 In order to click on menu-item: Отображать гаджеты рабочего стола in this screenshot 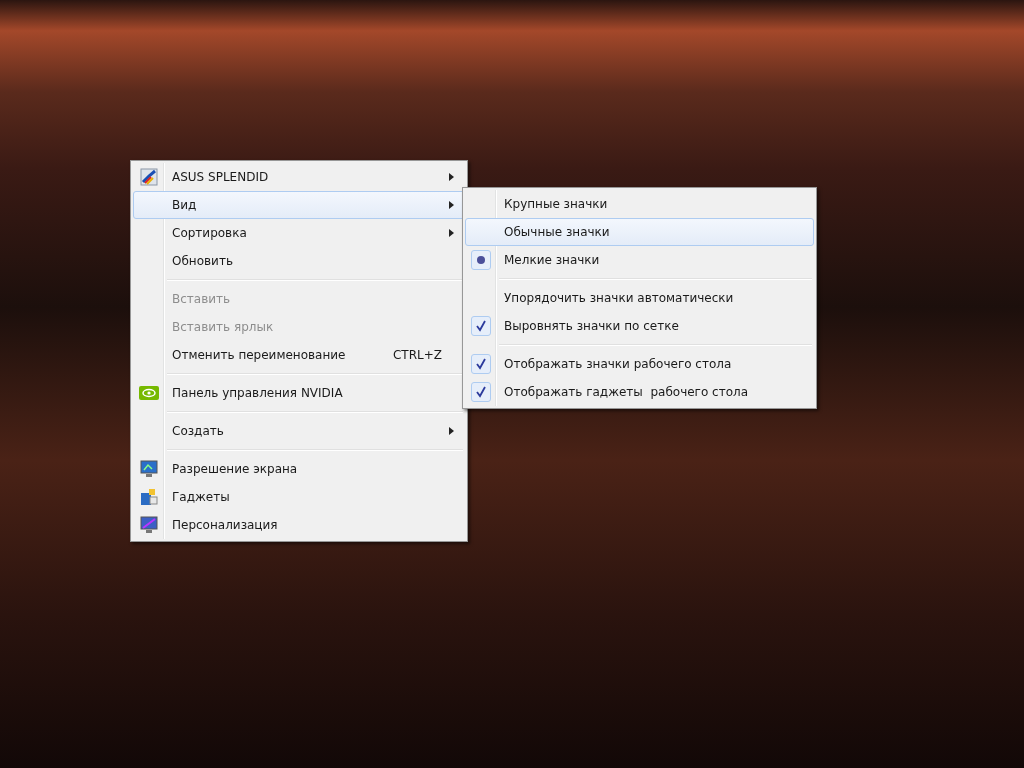, I will do `click(639, 392)`.